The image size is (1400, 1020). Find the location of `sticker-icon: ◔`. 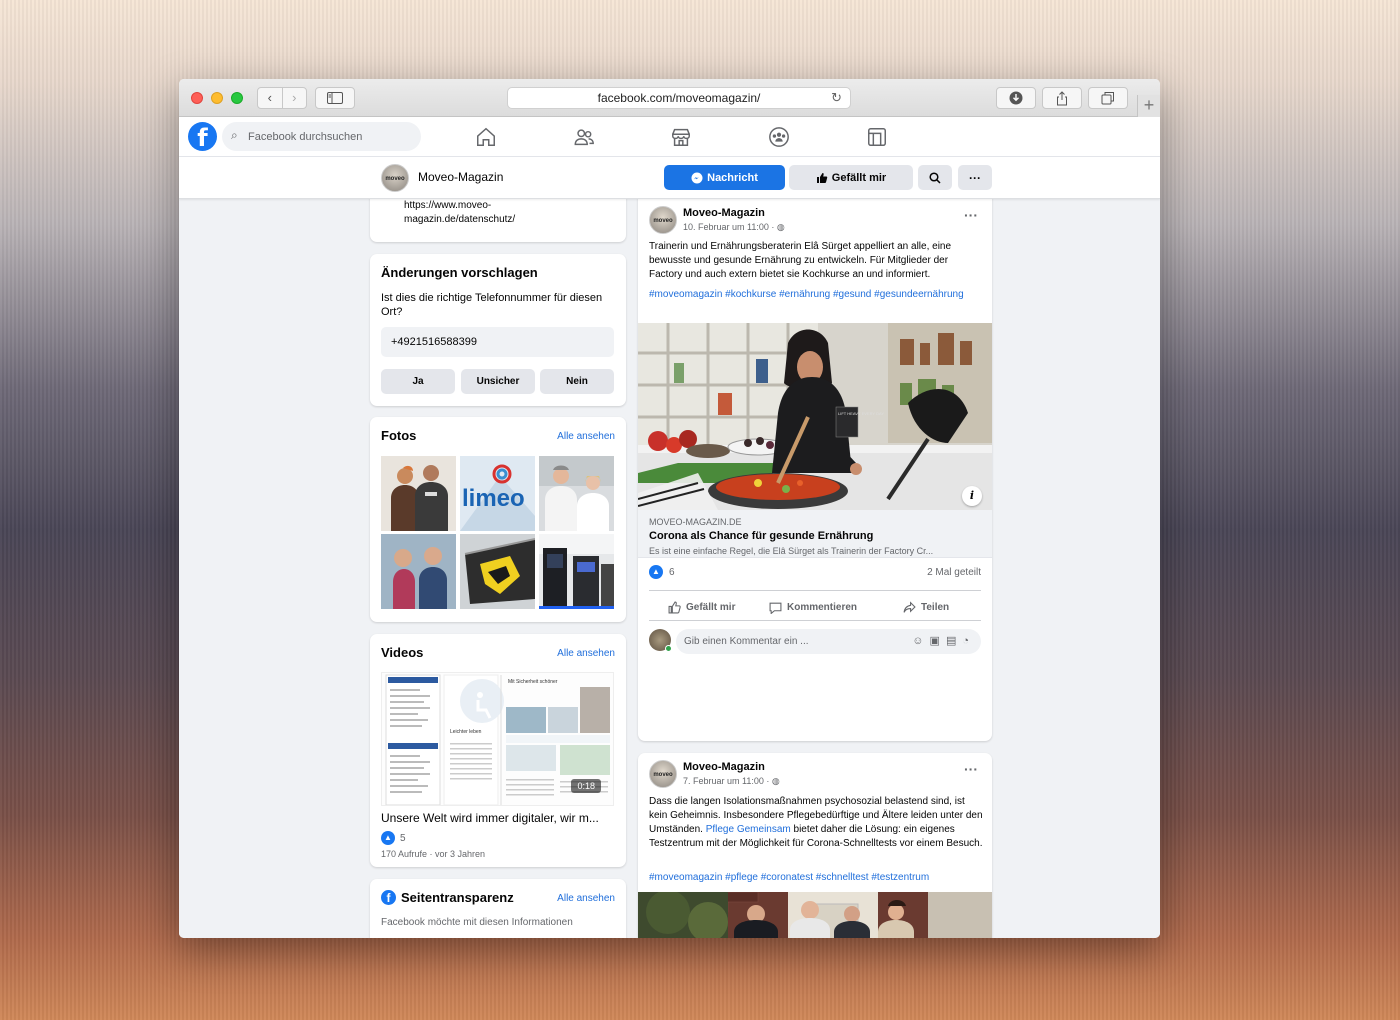

sticker-icon: ◔ is located at coordinates (968, 641).